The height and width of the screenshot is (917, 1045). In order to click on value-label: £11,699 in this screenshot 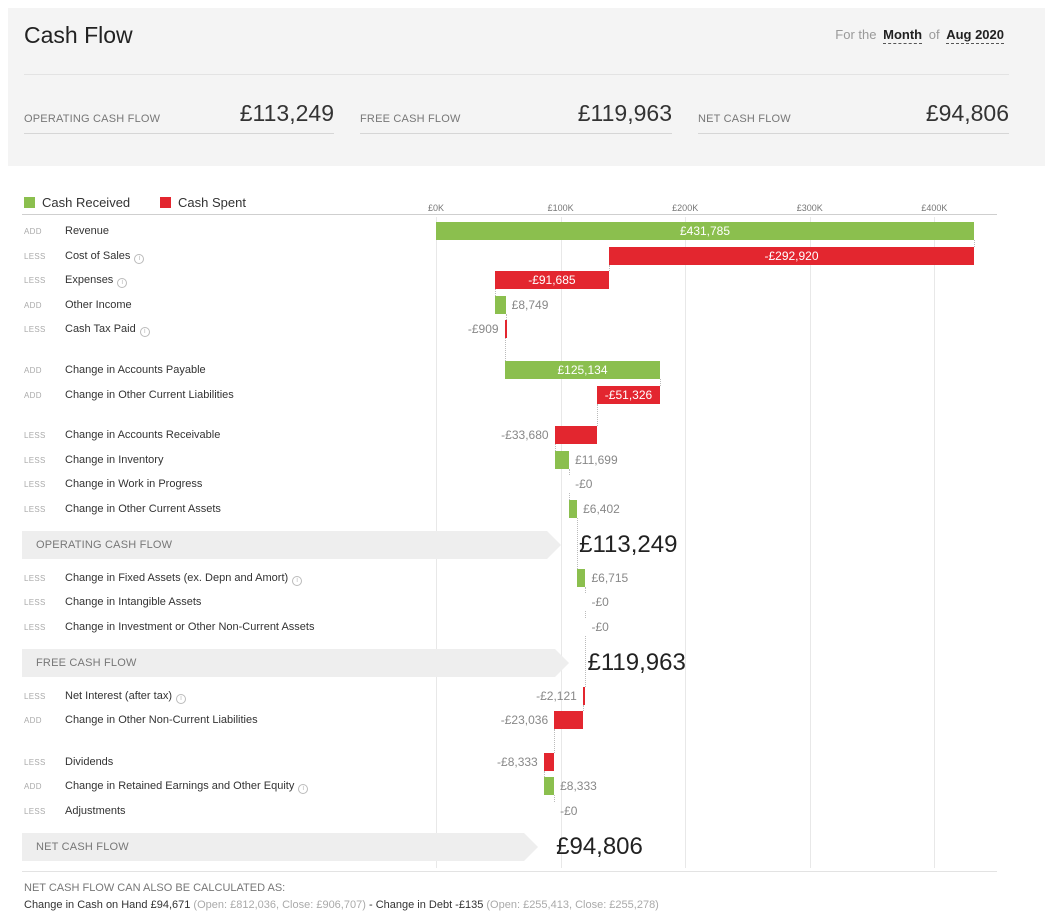, I will do `click(596, 460)`.